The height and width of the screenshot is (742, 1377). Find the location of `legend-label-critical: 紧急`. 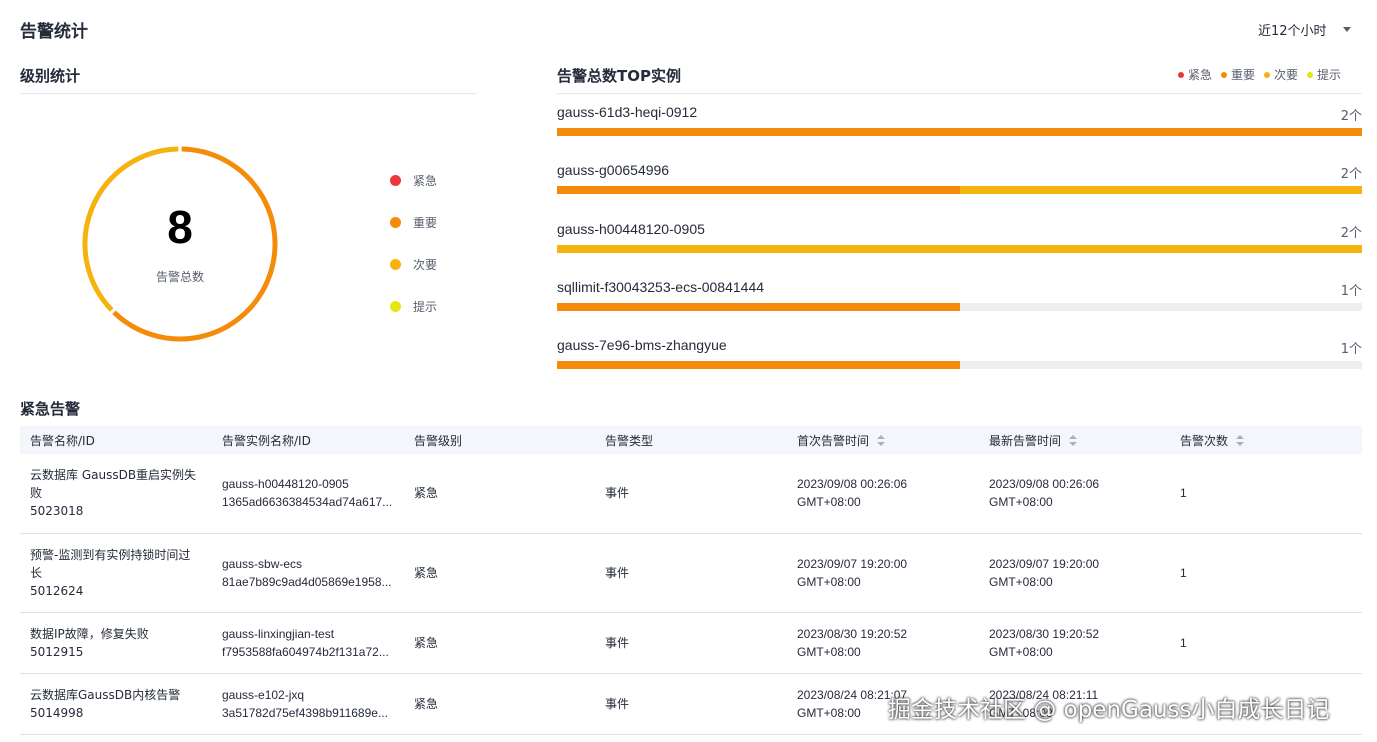

legend-label-critical: 紧急 is located at coordinates (425, 181).